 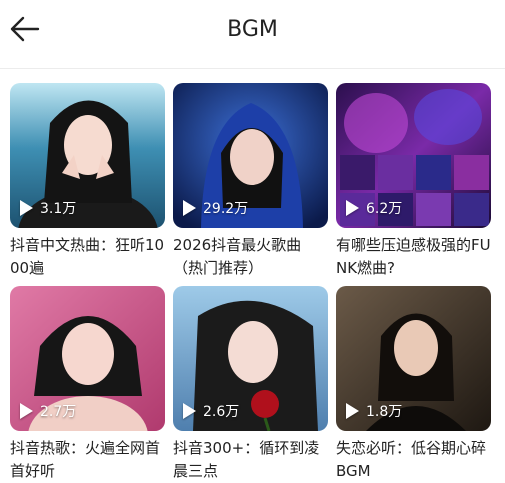 I want to click on playlist-cover: 2.7万, so click(x=87, y=358).